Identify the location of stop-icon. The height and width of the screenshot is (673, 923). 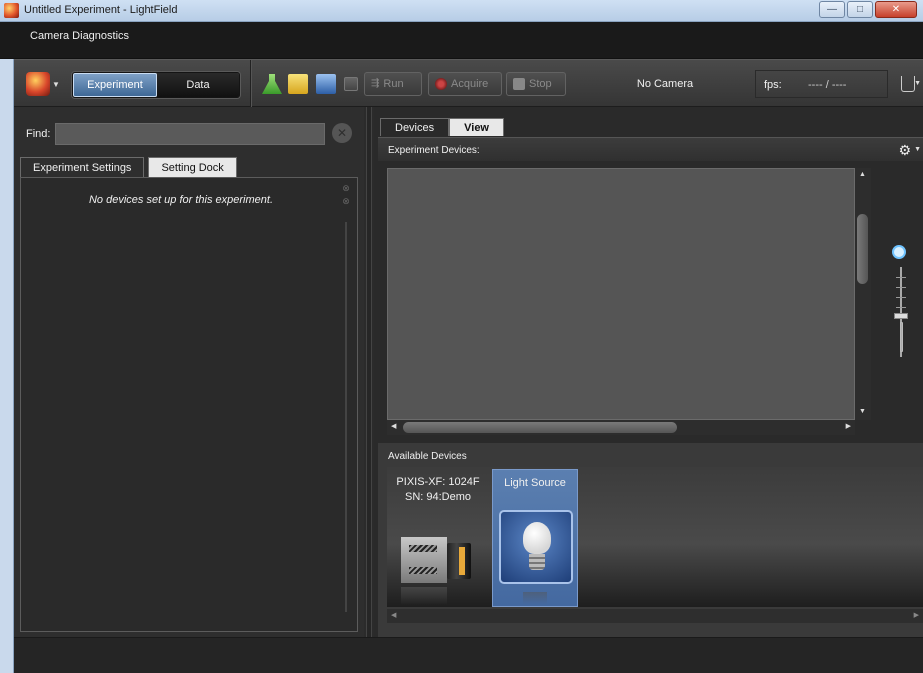
(519, 84).